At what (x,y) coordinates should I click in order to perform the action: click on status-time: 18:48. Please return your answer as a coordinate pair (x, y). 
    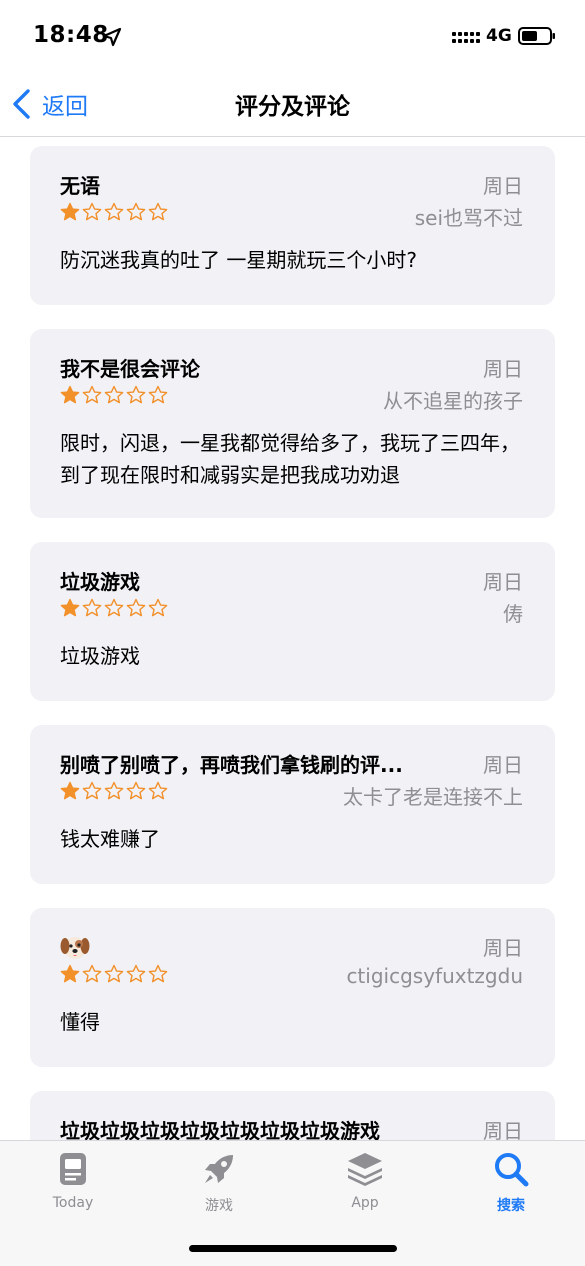
    Looking at the image, I should click on (71, 35).